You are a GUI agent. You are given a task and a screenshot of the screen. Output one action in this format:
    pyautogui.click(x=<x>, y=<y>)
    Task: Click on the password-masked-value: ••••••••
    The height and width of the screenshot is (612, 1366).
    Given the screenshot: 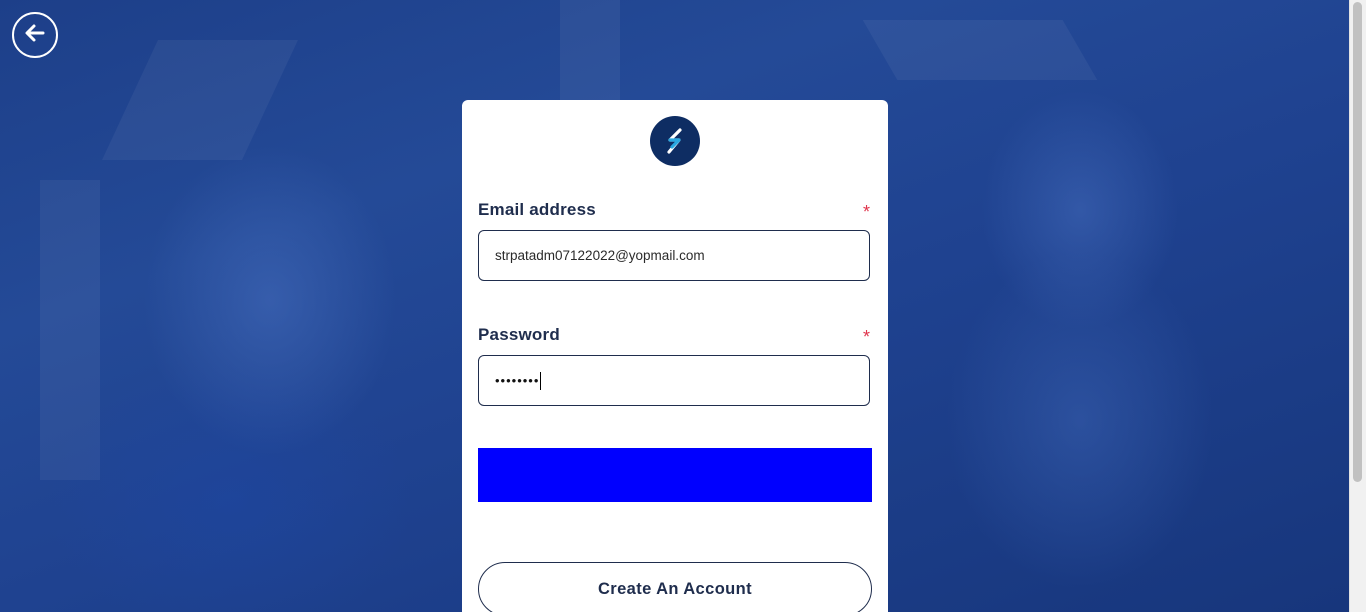 What is the action you would take?
    pyautogui.click(x=517, y=380)
    